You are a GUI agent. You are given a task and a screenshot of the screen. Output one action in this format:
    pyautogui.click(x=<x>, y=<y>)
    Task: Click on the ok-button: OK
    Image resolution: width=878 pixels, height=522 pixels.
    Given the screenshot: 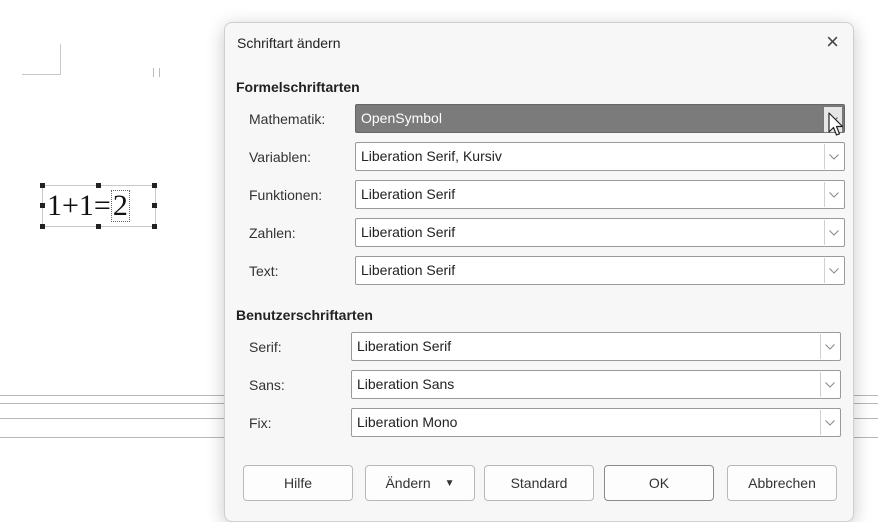 What is the action you would take?
    pyautogui.click(x=659, y=483)
    